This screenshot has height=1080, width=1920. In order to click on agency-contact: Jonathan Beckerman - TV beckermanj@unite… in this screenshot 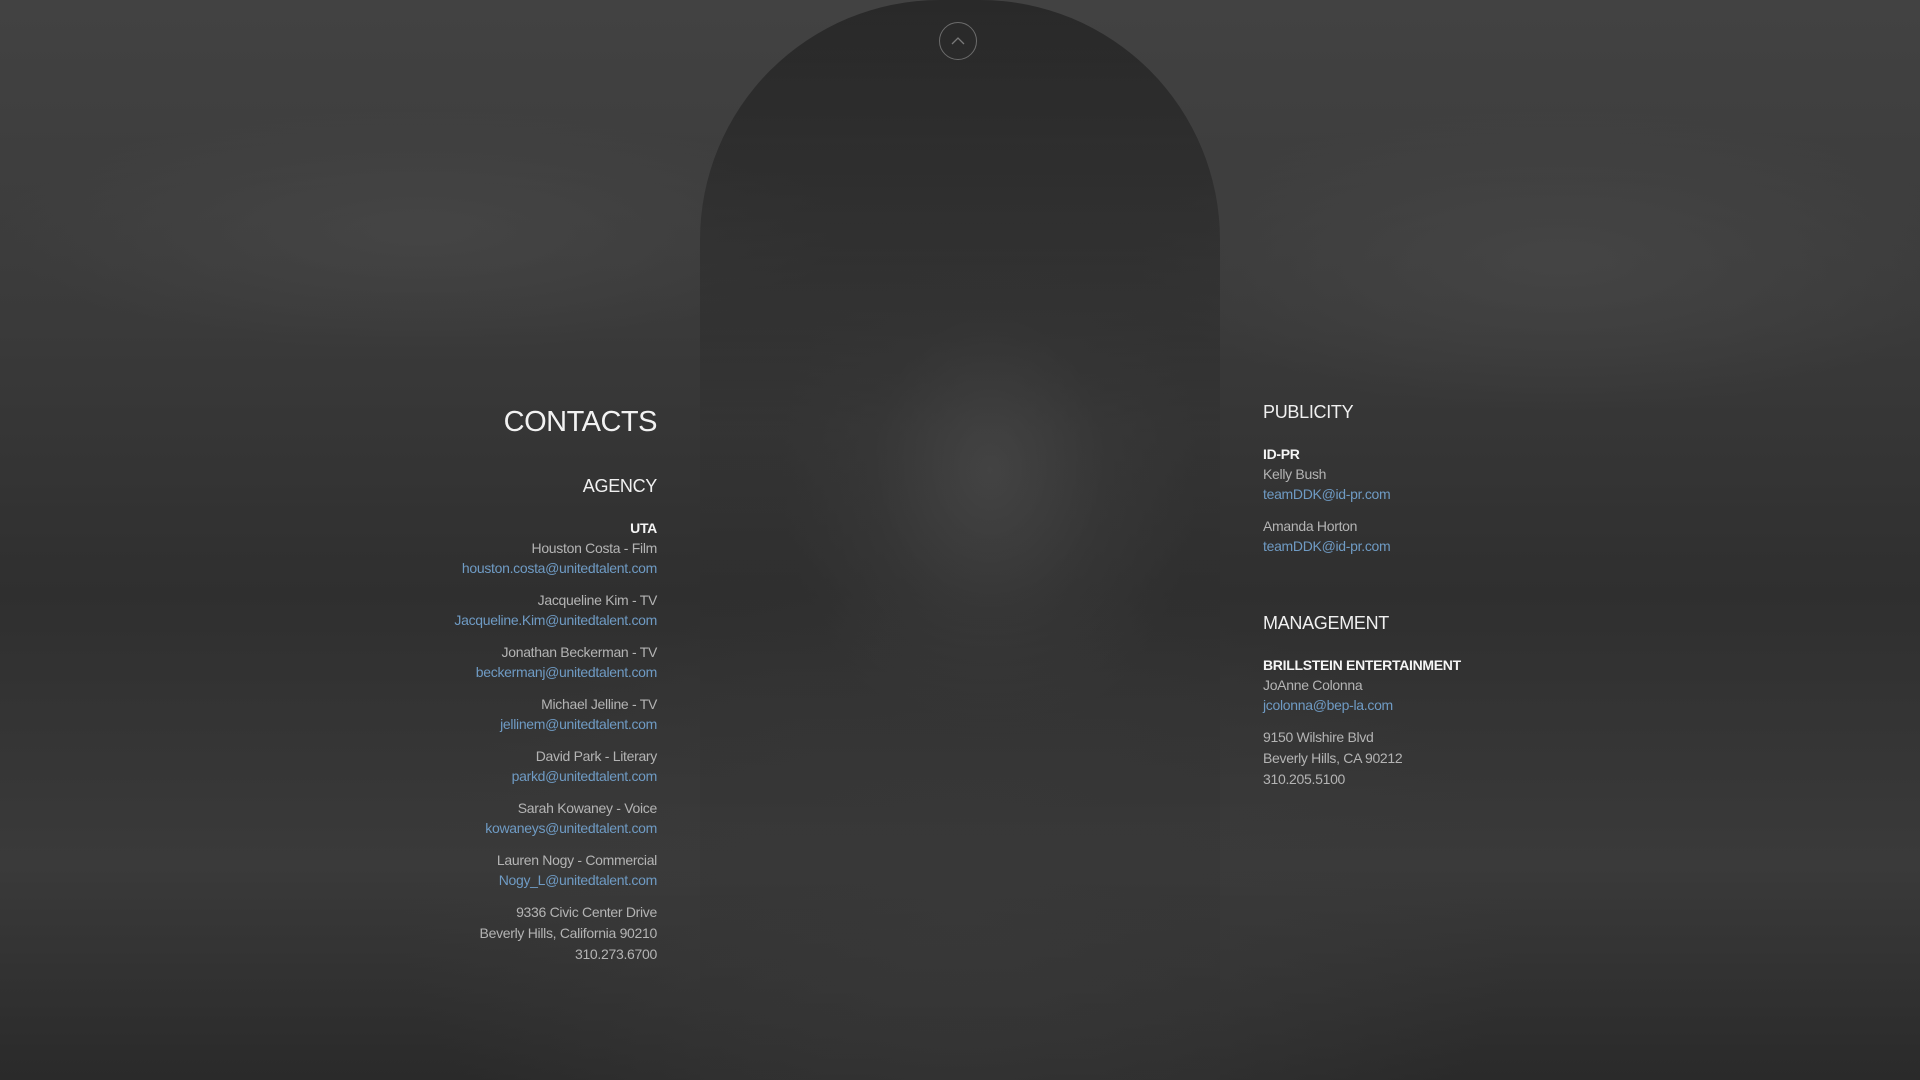, I will do `click(497, 662)`.